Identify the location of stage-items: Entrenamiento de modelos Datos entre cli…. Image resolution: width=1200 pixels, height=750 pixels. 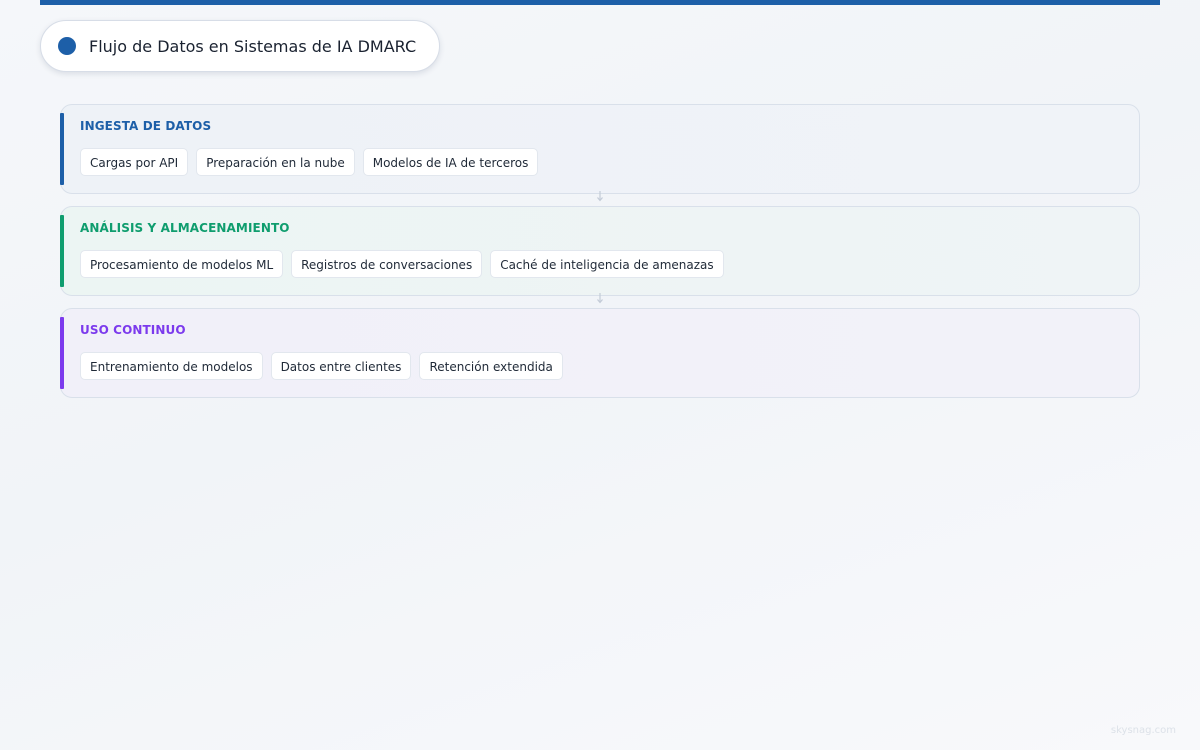
(609, 366).